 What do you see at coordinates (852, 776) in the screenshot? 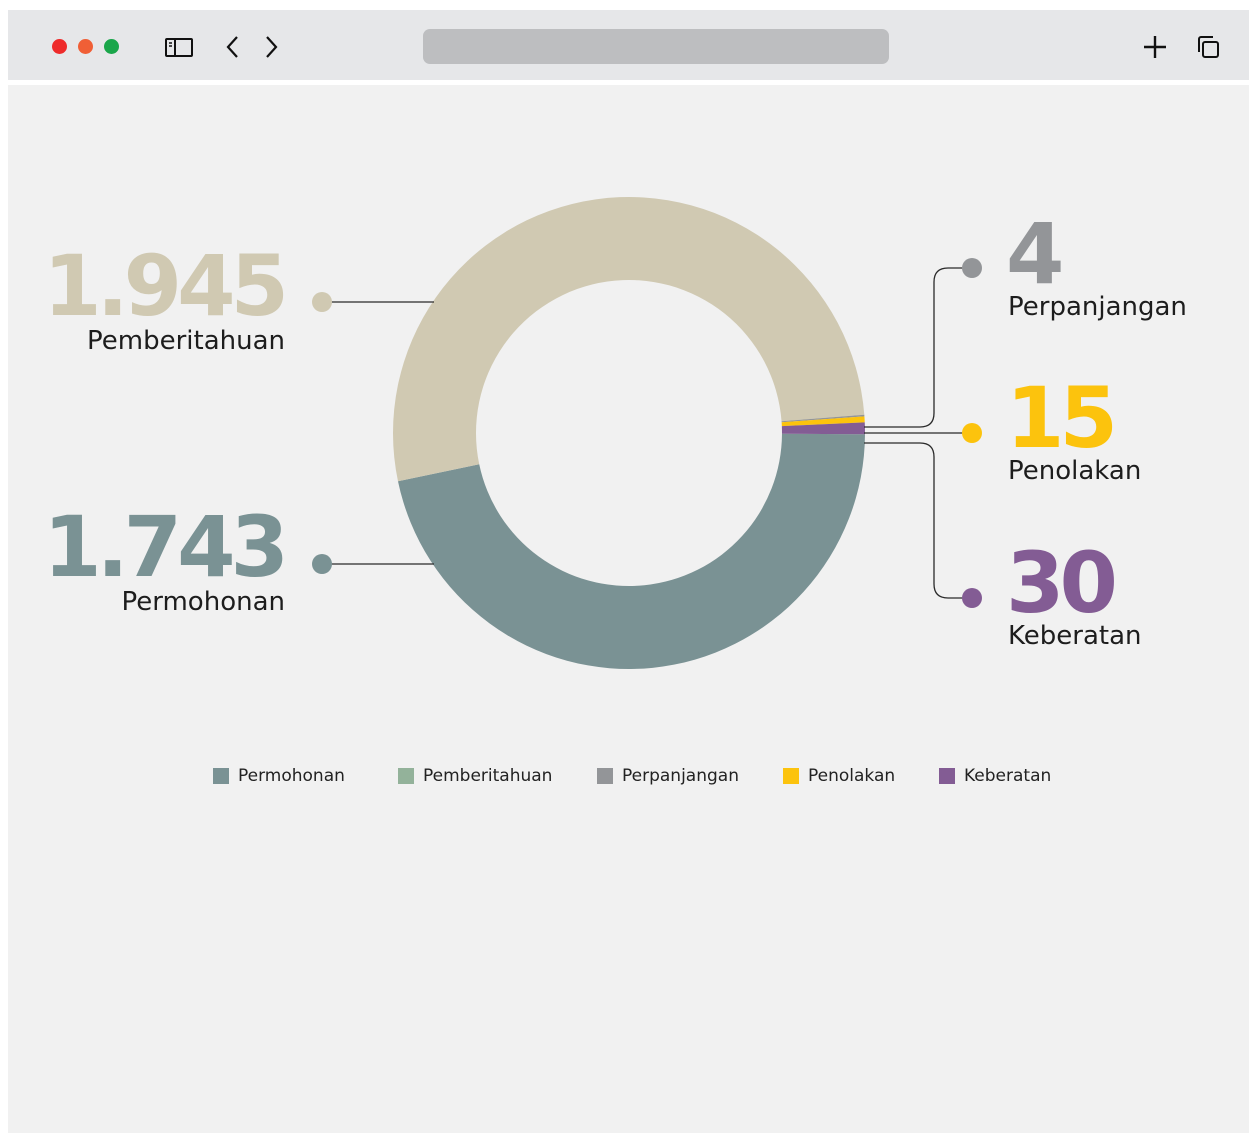
I see `legend-label: Penolakan` at bounding box center [852, 776].